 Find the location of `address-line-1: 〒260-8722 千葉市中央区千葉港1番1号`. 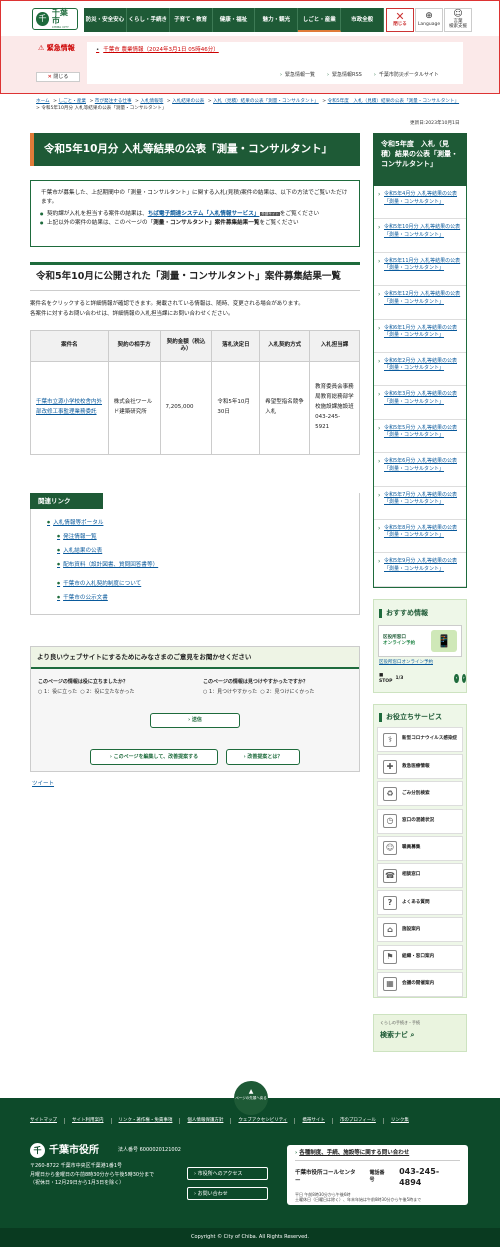

address-line-1: 〒260-8722 千葉市中央区千葉港1番1号 is located at coordinates (76, 1166).